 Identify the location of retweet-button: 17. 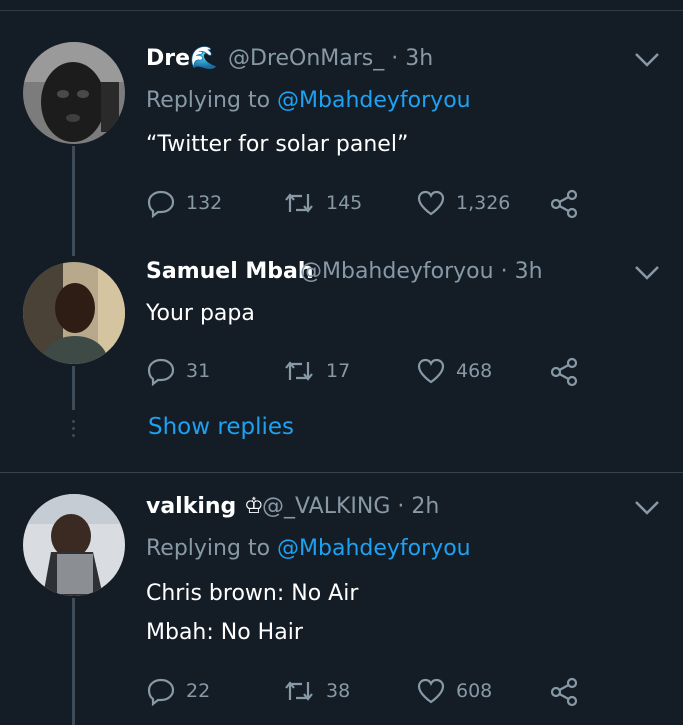
(316, 371).